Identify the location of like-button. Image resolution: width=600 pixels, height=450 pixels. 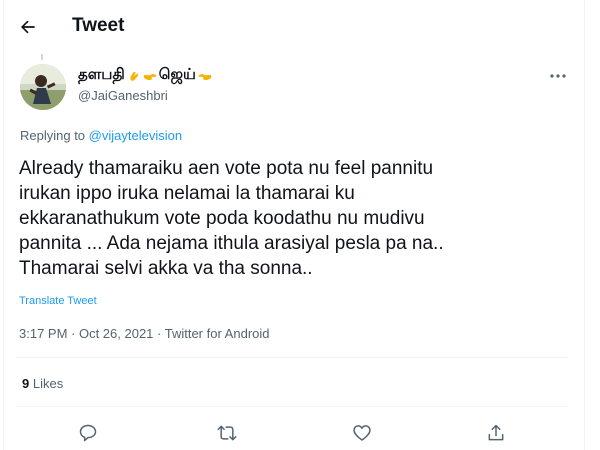
(362, 433).